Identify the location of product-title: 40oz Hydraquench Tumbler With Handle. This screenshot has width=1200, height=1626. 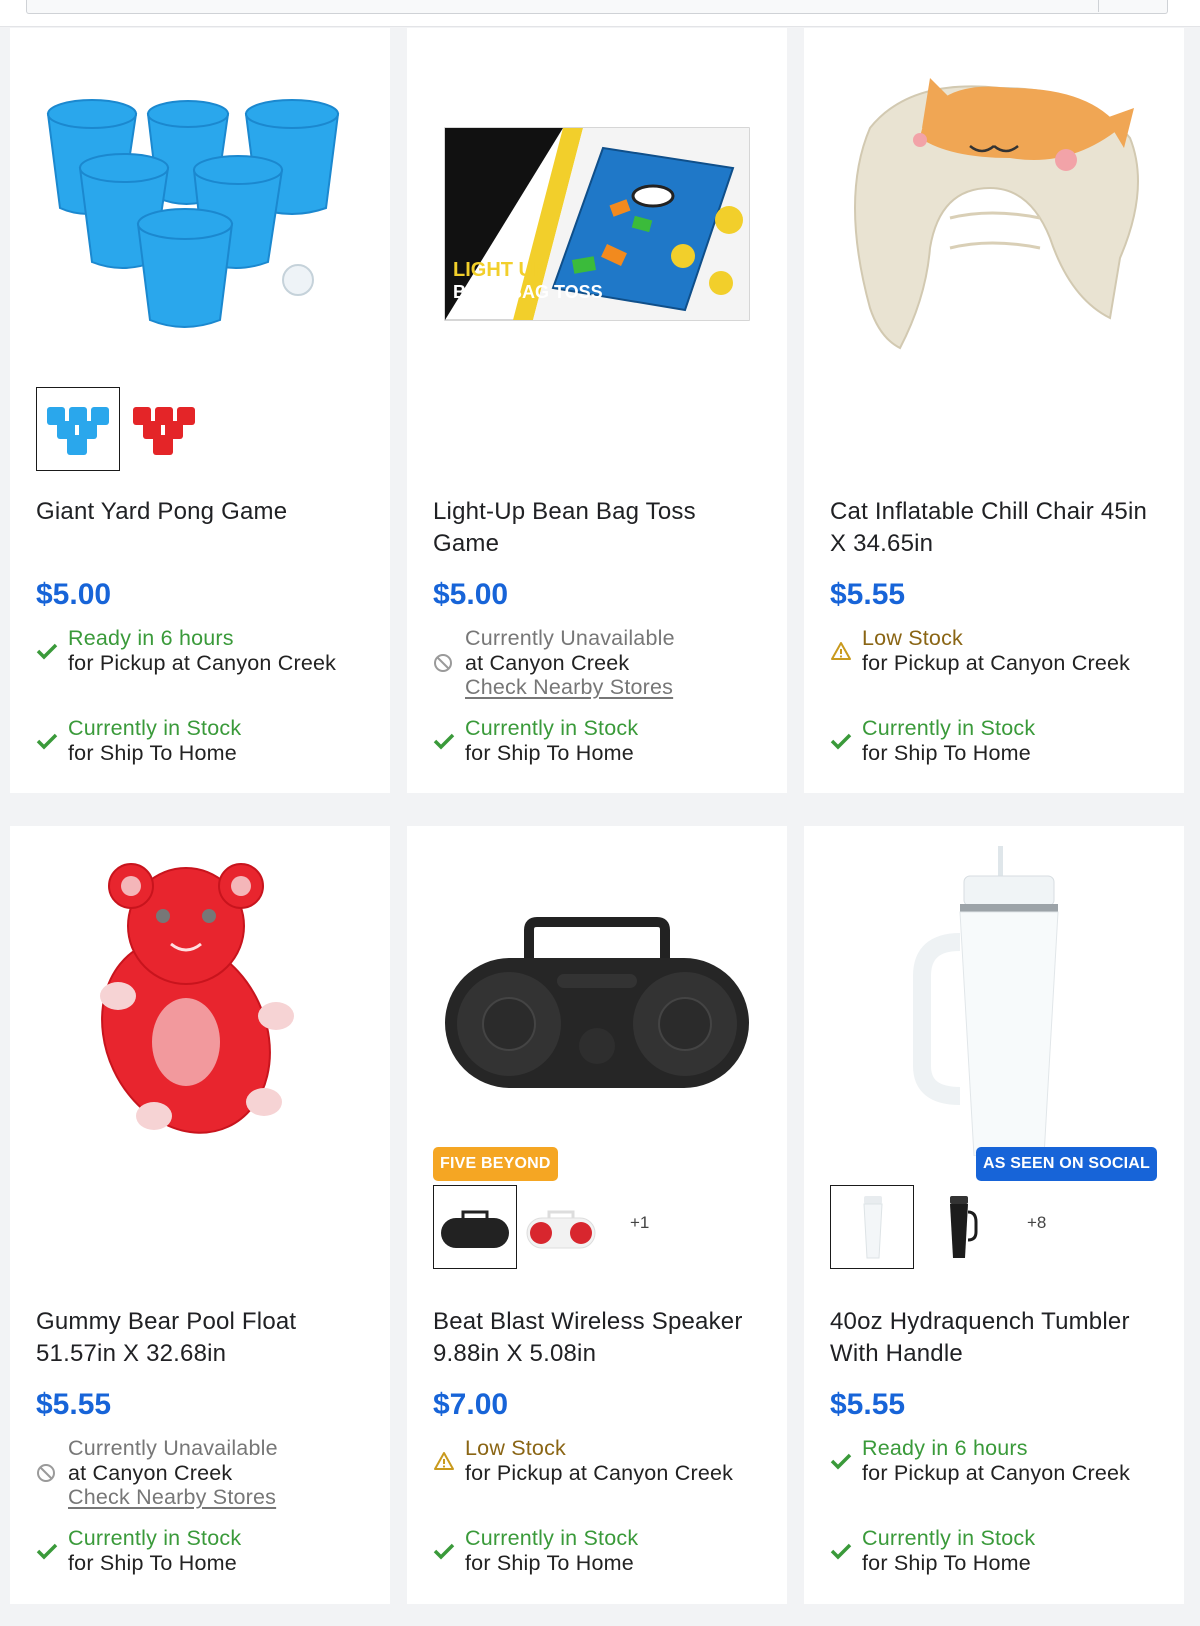
(995, 1338).